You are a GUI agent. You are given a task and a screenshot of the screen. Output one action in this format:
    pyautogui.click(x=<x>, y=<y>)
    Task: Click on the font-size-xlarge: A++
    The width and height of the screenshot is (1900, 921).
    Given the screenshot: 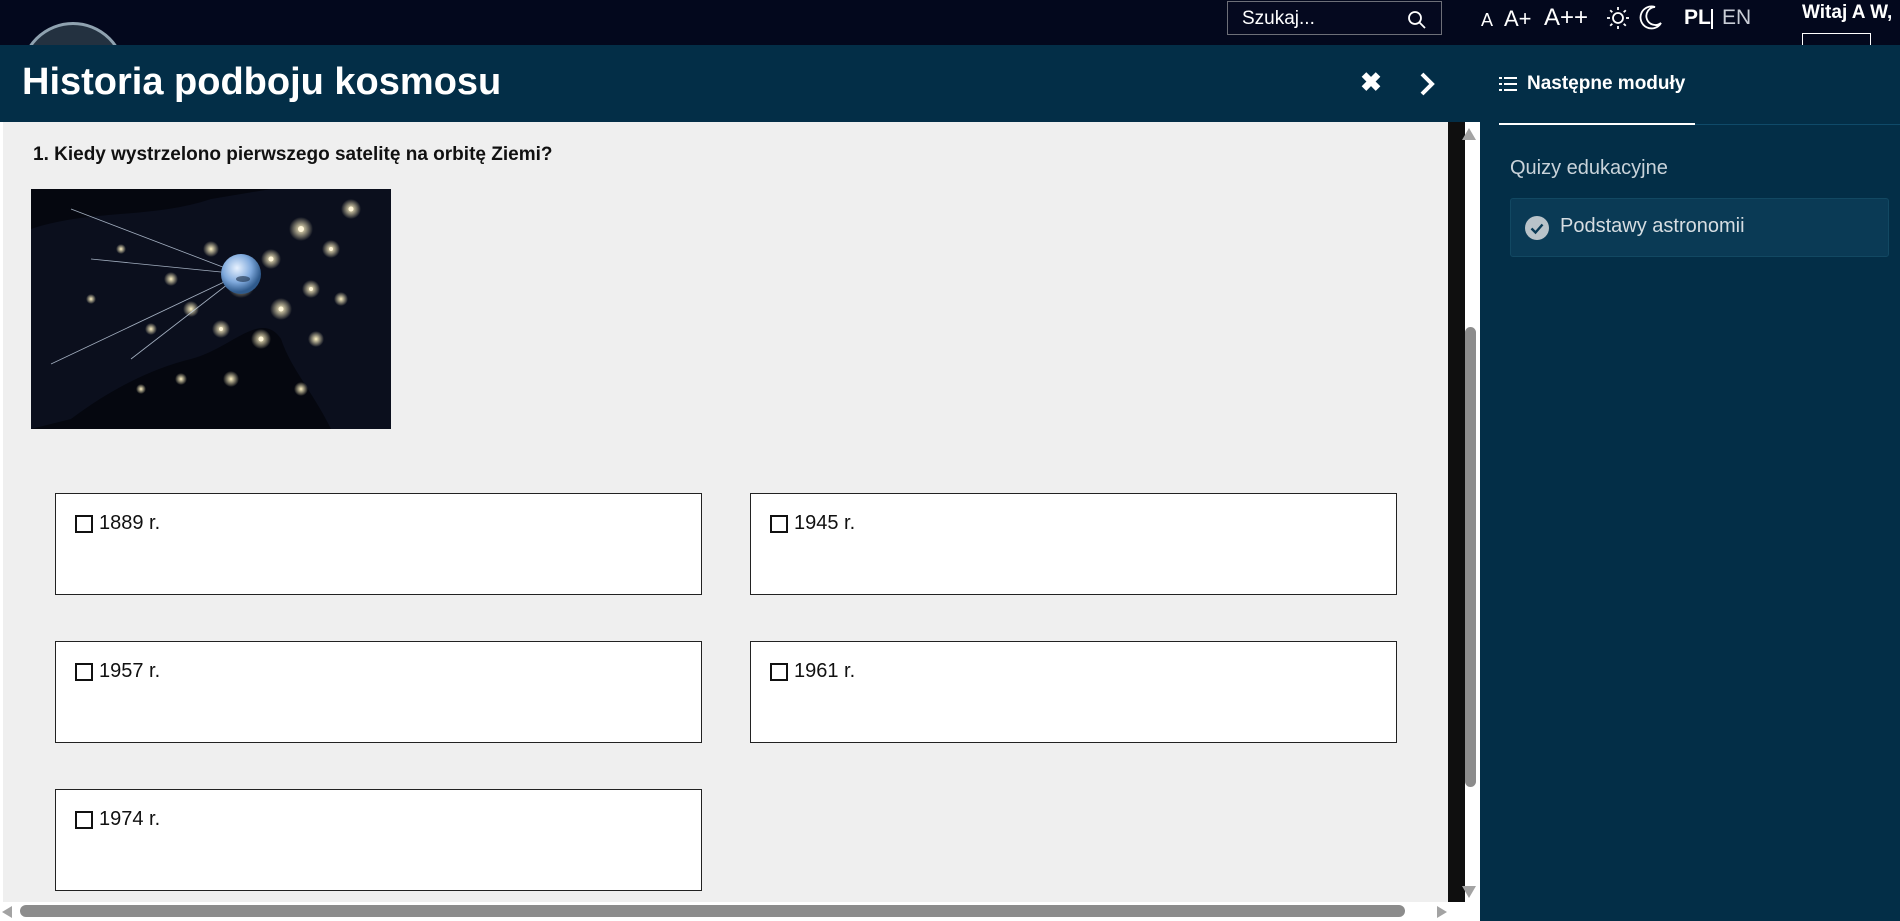 What is the action you would take?
    pyautogui.click(x=1566, y=18)
    